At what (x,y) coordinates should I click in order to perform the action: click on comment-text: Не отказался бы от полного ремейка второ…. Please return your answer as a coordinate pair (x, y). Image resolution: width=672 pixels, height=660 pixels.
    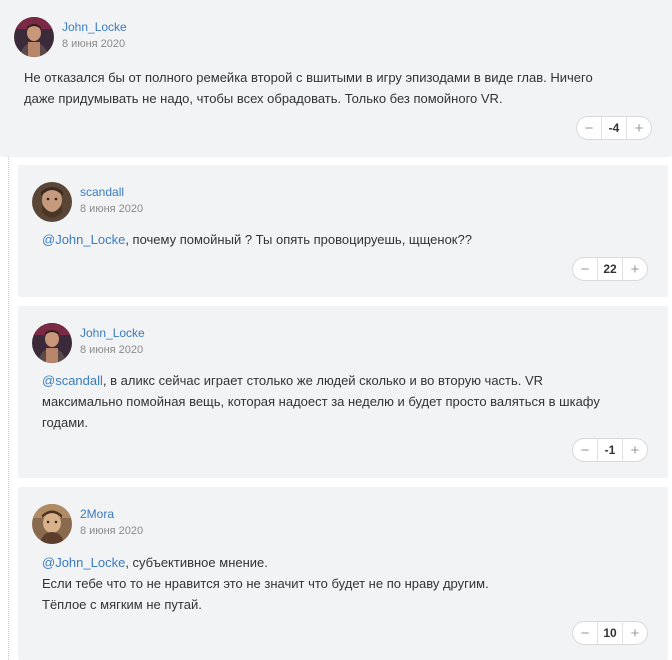
    Looking at the image, I should click on (334, 88).